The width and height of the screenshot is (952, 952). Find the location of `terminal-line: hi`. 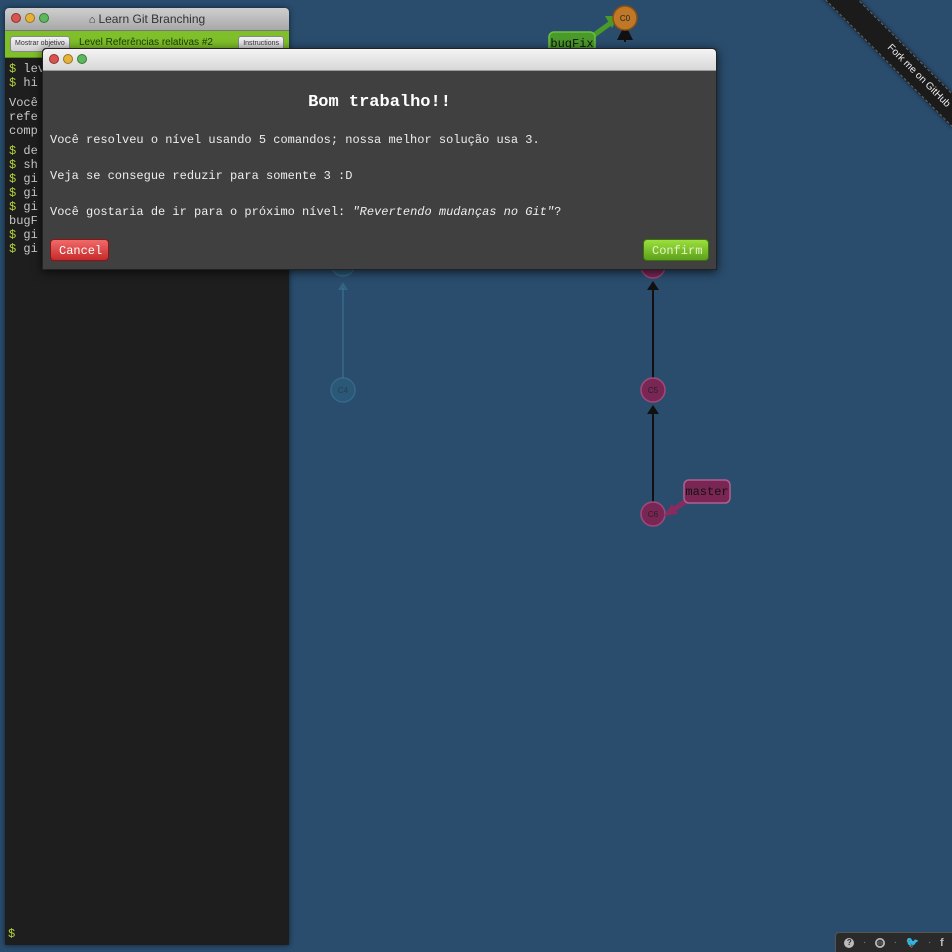

terminal-line: hi is located at coordinates (27, 83).